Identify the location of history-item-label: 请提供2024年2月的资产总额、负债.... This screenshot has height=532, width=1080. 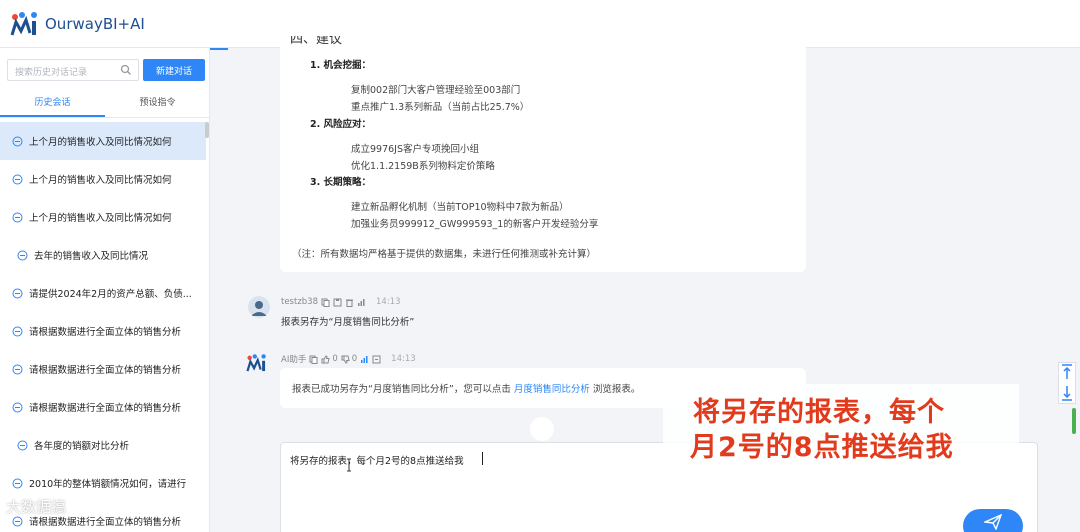
(110, 294).